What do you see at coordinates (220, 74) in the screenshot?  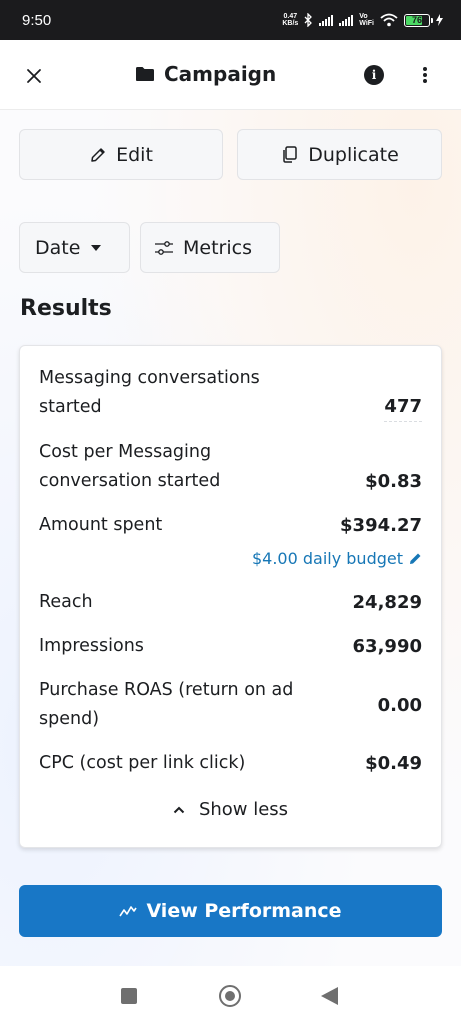 I see `page-title: Campaign` at bounding box center [220, 74].